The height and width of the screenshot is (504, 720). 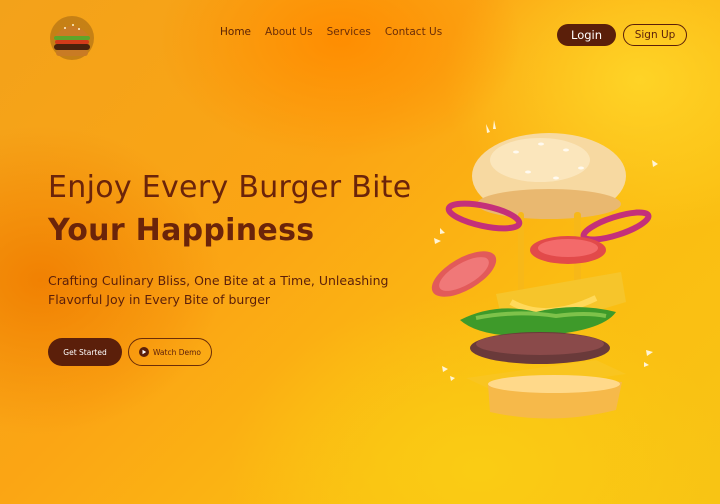 What do you see at coordinates (230, 209) in the screenshot?
I see `hero-title: Enjoy Every Burger Bite Your Happiness` at bounding box center [230, 209].